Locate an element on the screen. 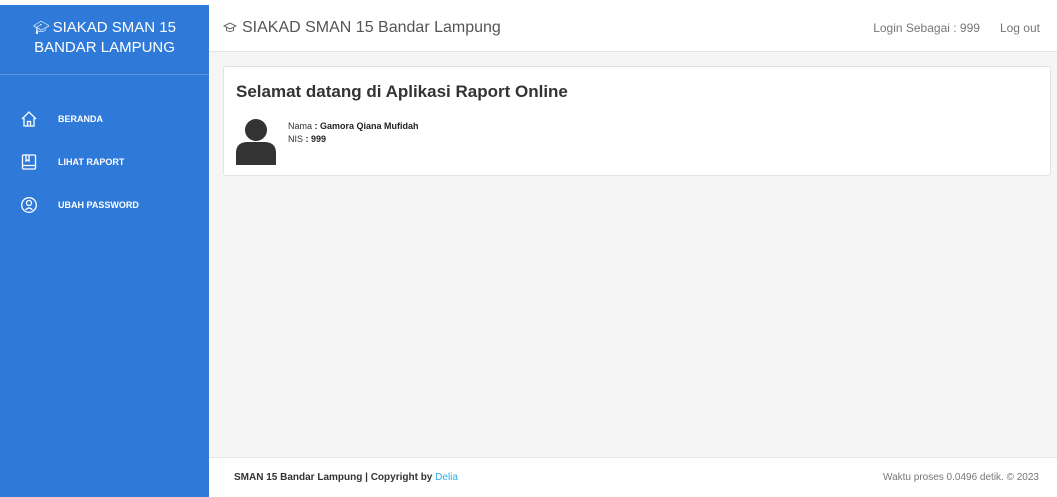 This screenshot has width=1057, height=497. footer-copyright-text: SMAN 15 Bandar Lampung | Copyright by is located at coordinates (335, 477).